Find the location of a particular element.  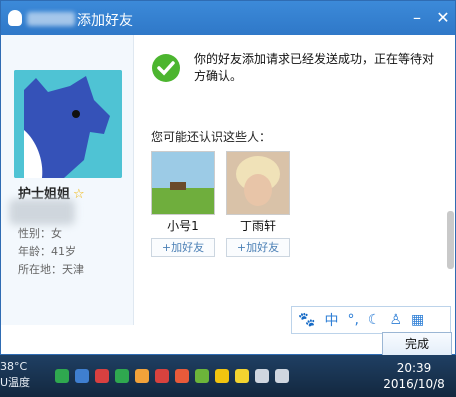

suggestion-card: 小号1 +加好友 is located at coordinates (183, 204).